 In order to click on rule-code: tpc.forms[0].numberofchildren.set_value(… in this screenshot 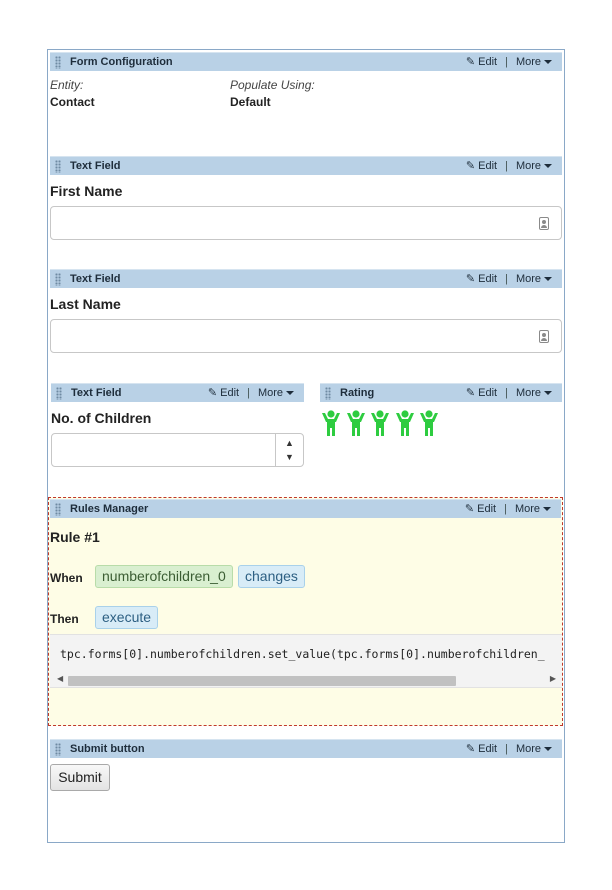, I will do `click(302, 654)`.